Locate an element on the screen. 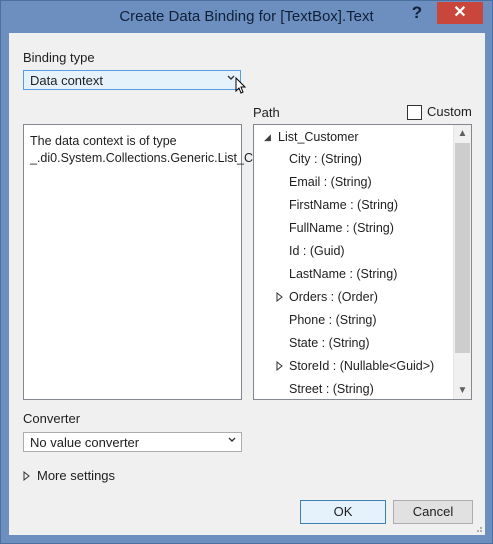  binding-type-value: Data context is located at coordinates (66, 80).